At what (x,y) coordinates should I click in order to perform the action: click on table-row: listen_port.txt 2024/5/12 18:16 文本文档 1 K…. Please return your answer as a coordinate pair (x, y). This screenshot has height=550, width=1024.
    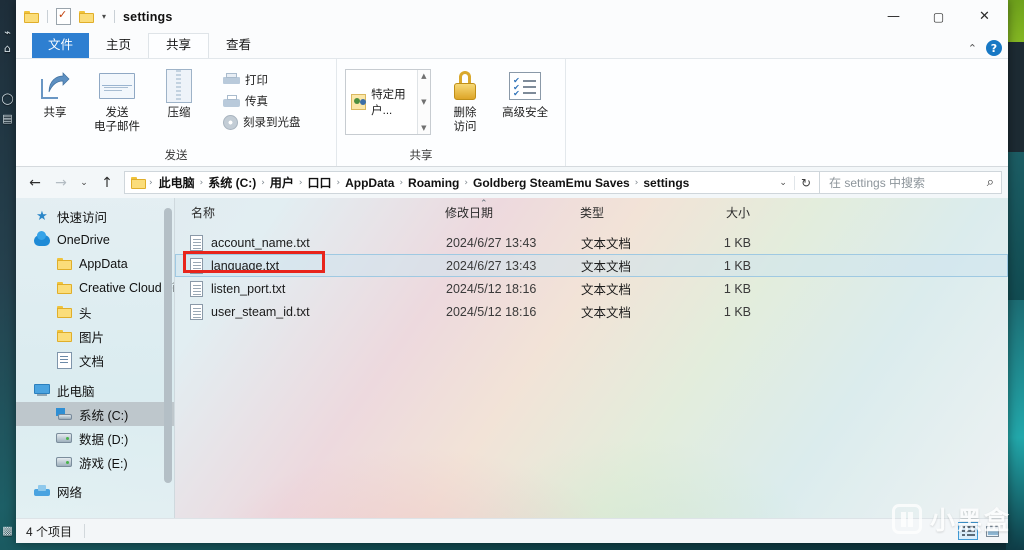
    Looking at the image, I should click on (591, 288).